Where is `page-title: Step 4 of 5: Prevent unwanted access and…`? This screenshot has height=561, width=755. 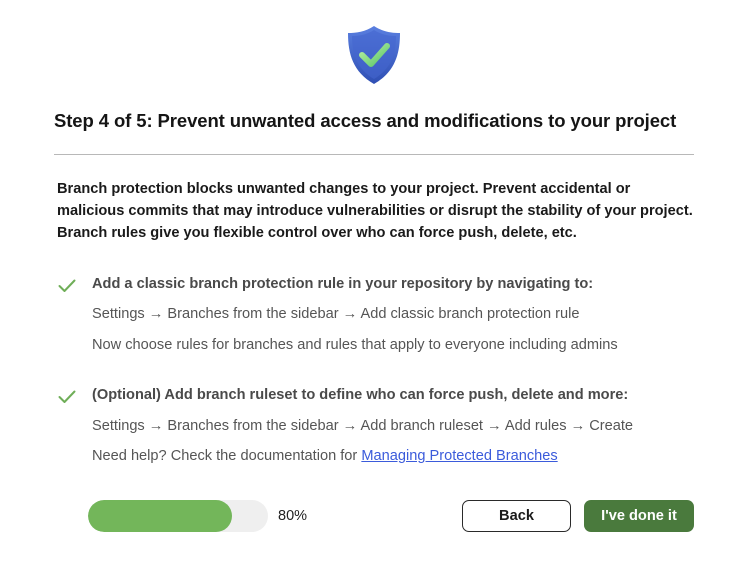 page-title: Step 4 of 5: Prevent unwanted access and… is located at coordinates (365, 120).